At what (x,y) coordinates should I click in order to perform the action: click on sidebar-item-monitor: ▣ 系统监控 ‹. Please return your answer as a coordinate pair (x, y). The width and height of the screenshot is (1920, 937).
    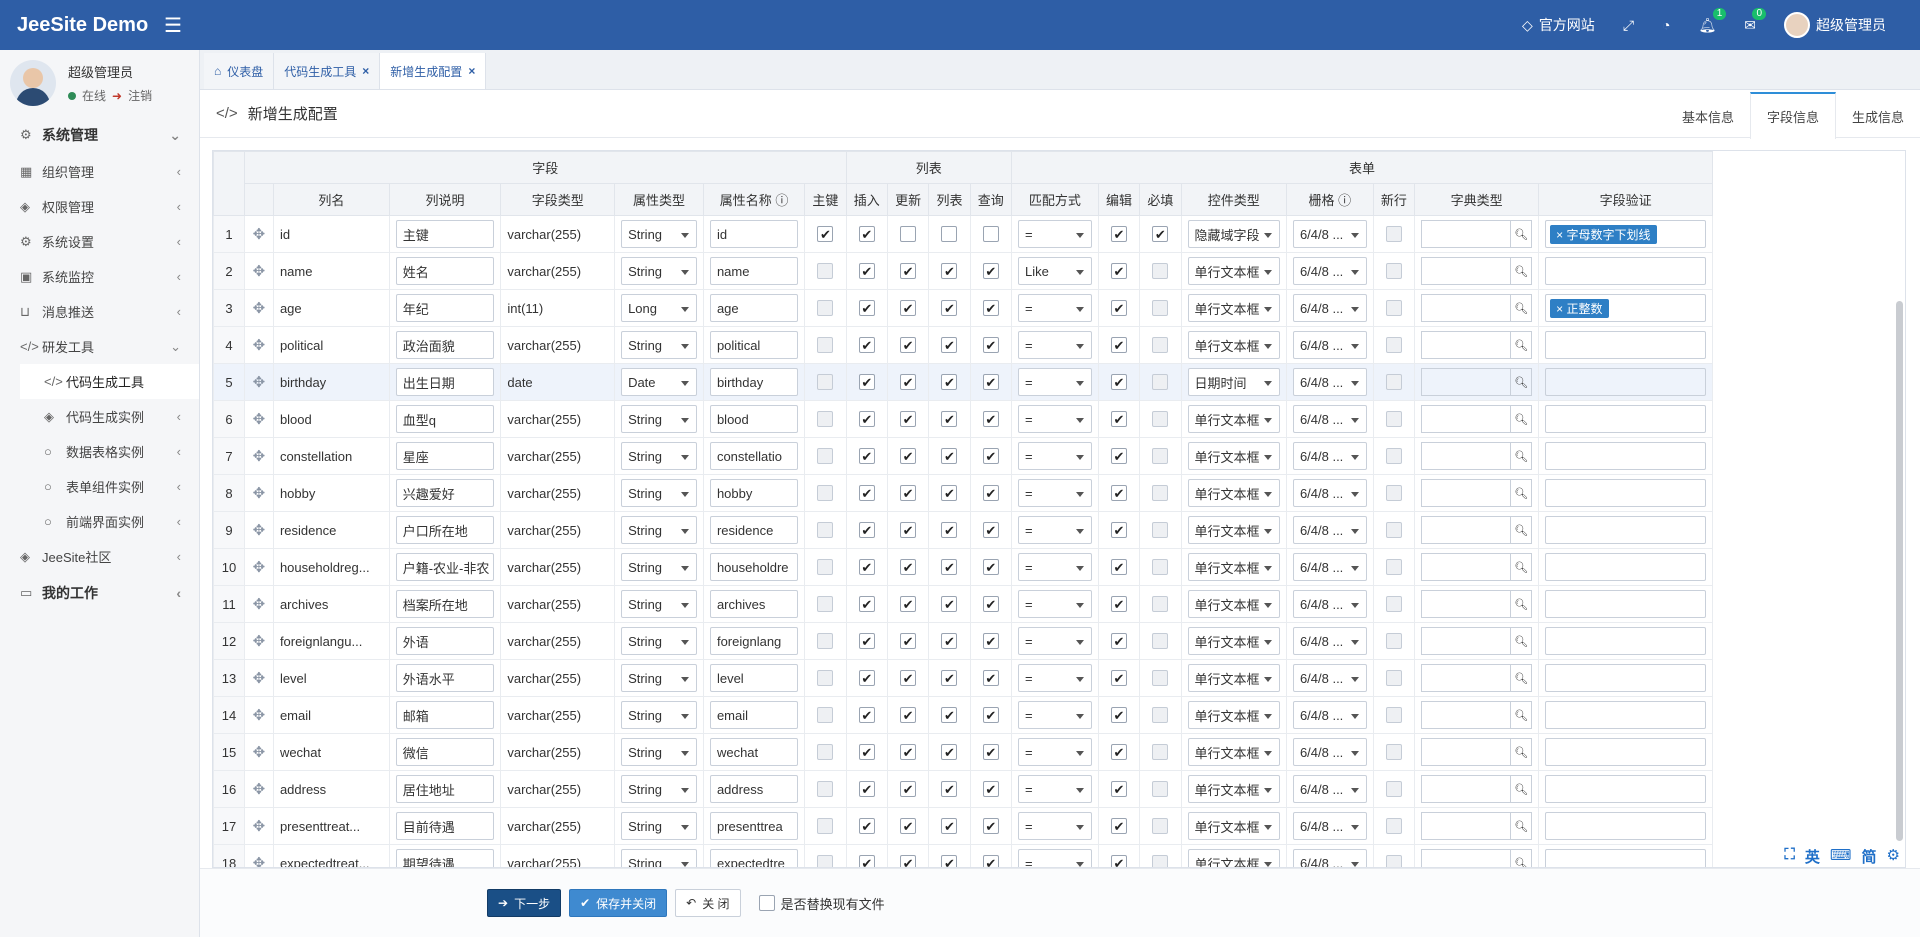
    Looking at the image, I should click on (99, 276).